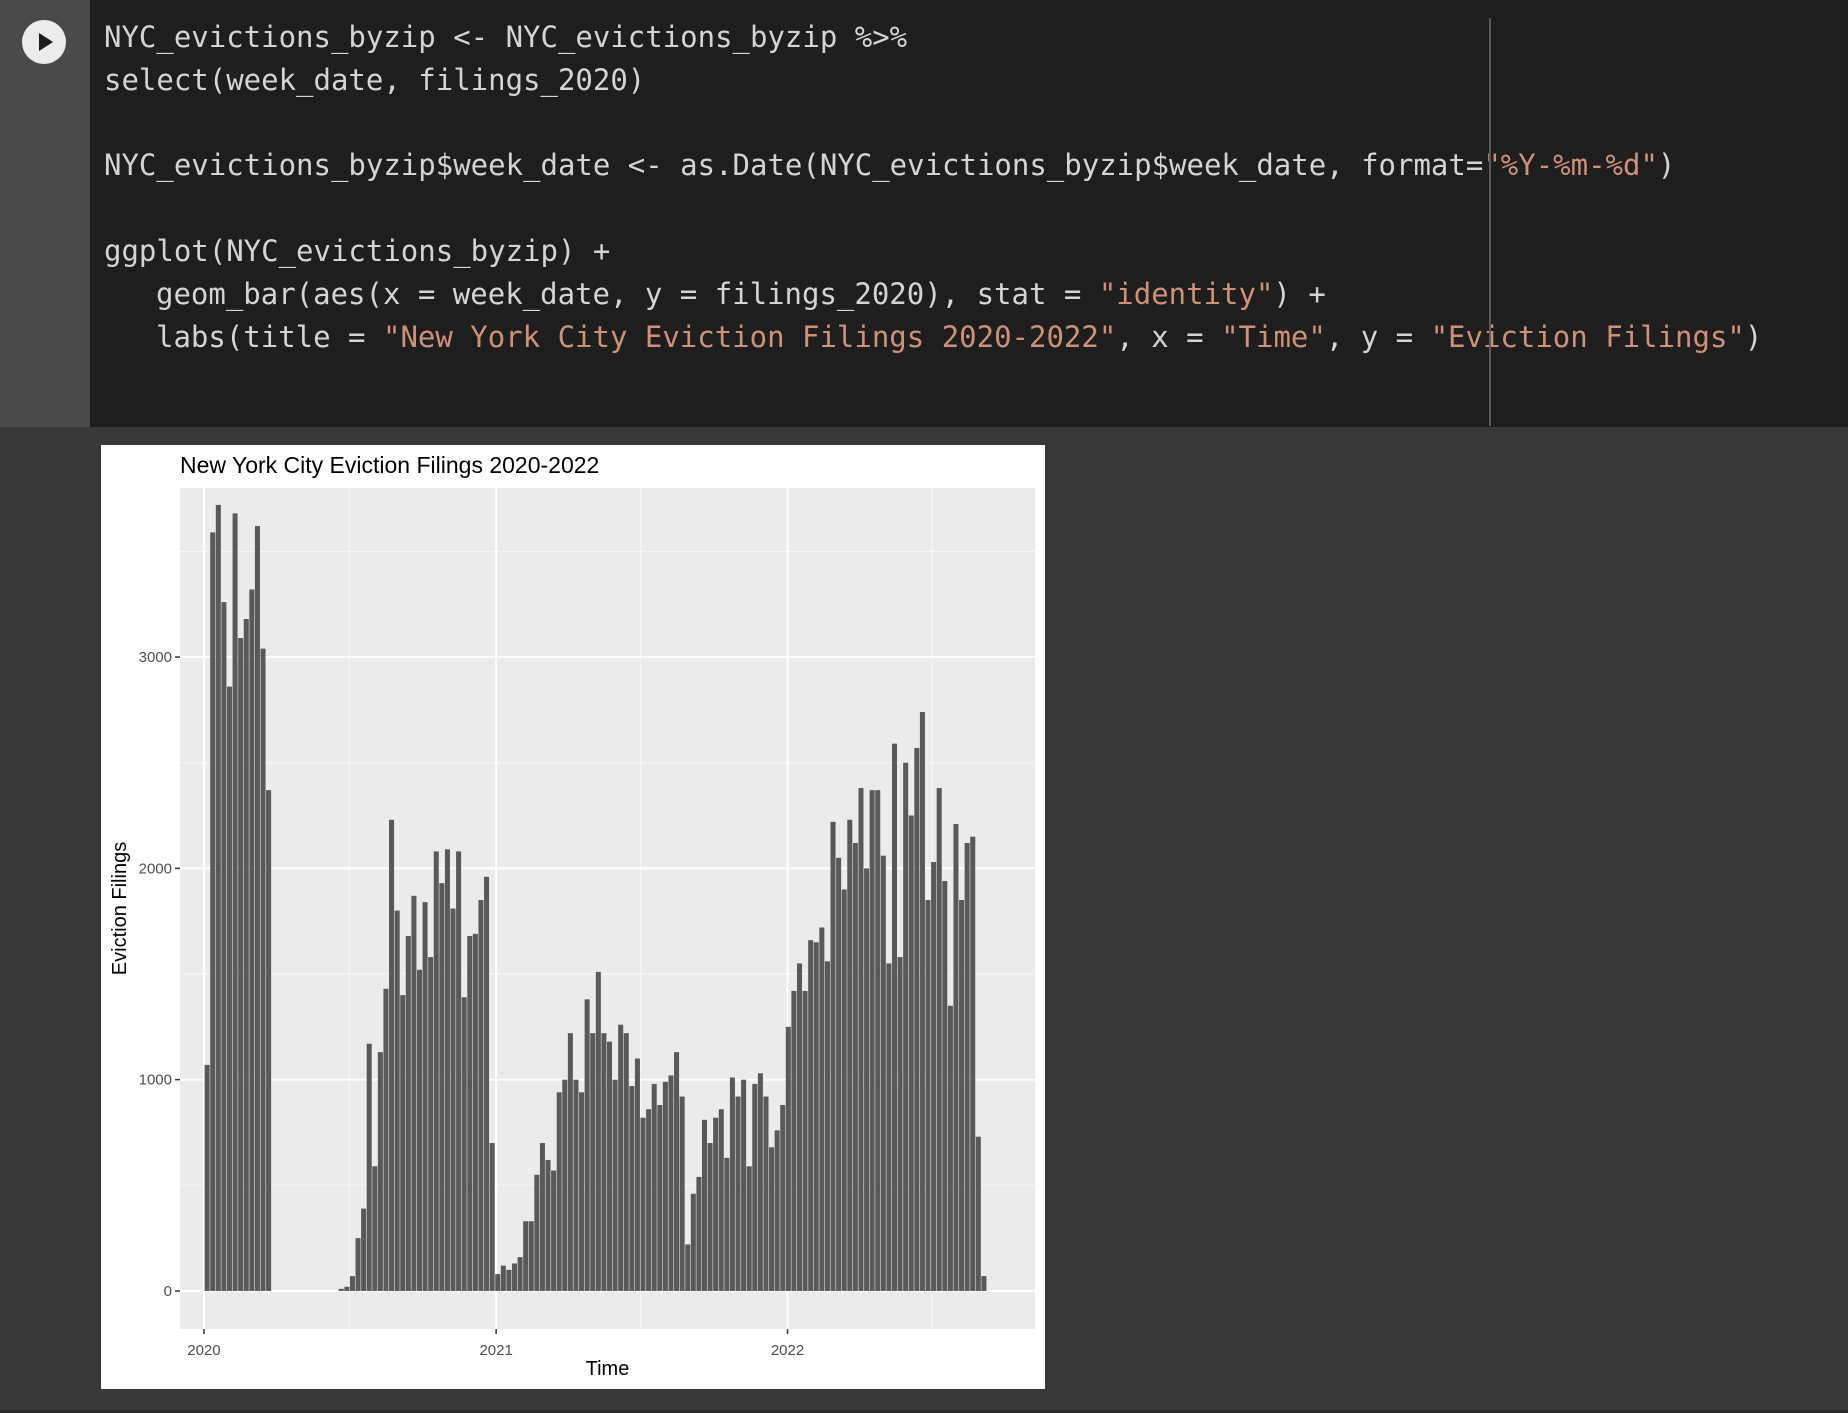 The height and width of the screenshot is (1413, 1848). I want to click on y-tick-label: 0, so click(168, 1291).